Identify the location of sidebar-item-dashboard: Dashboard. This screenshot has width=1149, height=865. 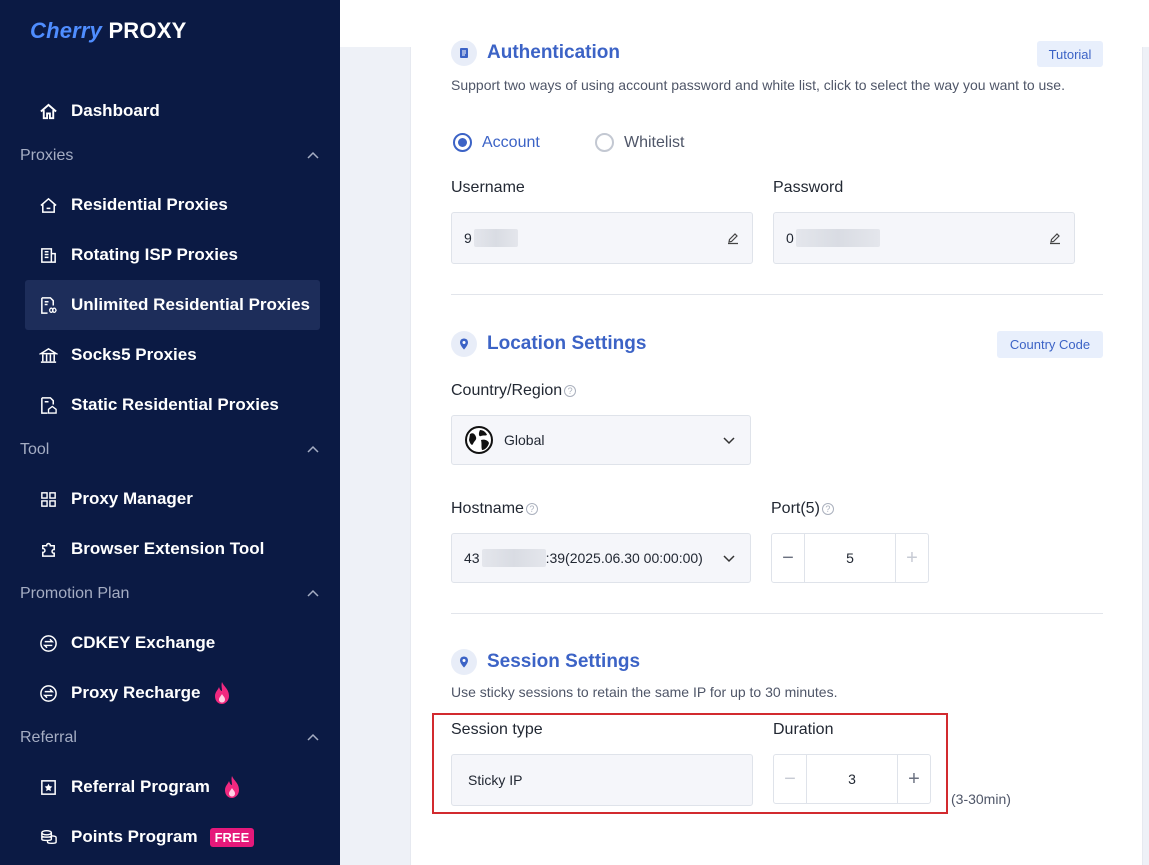
(172, 111).